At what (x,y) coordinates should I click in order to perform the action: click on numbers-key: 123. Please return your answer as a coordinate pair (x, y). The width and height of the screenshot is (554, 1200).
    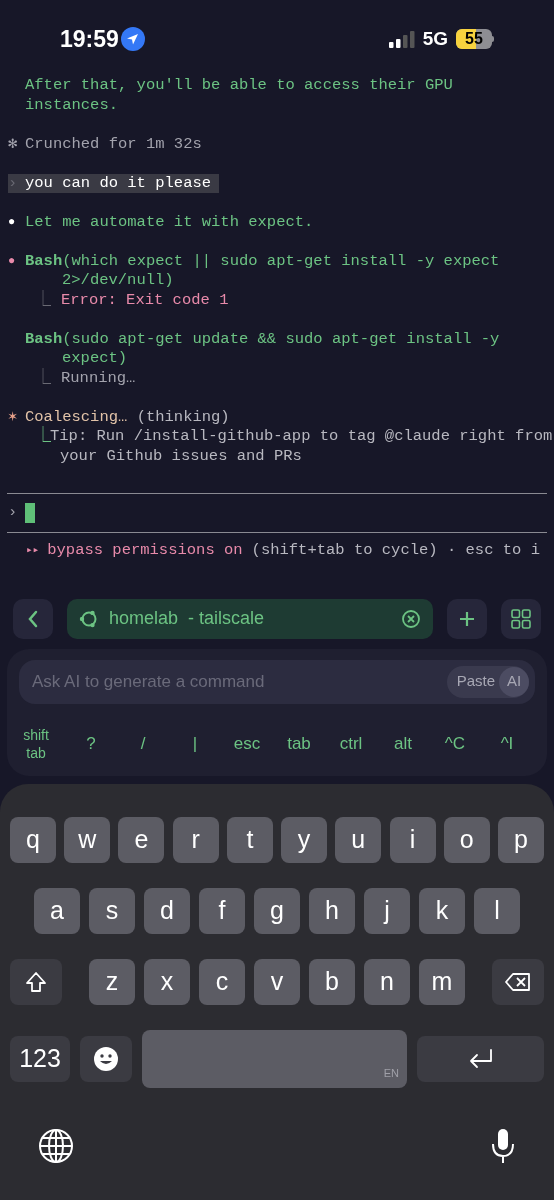
    Looking at the image, I should click on (40, 1058).